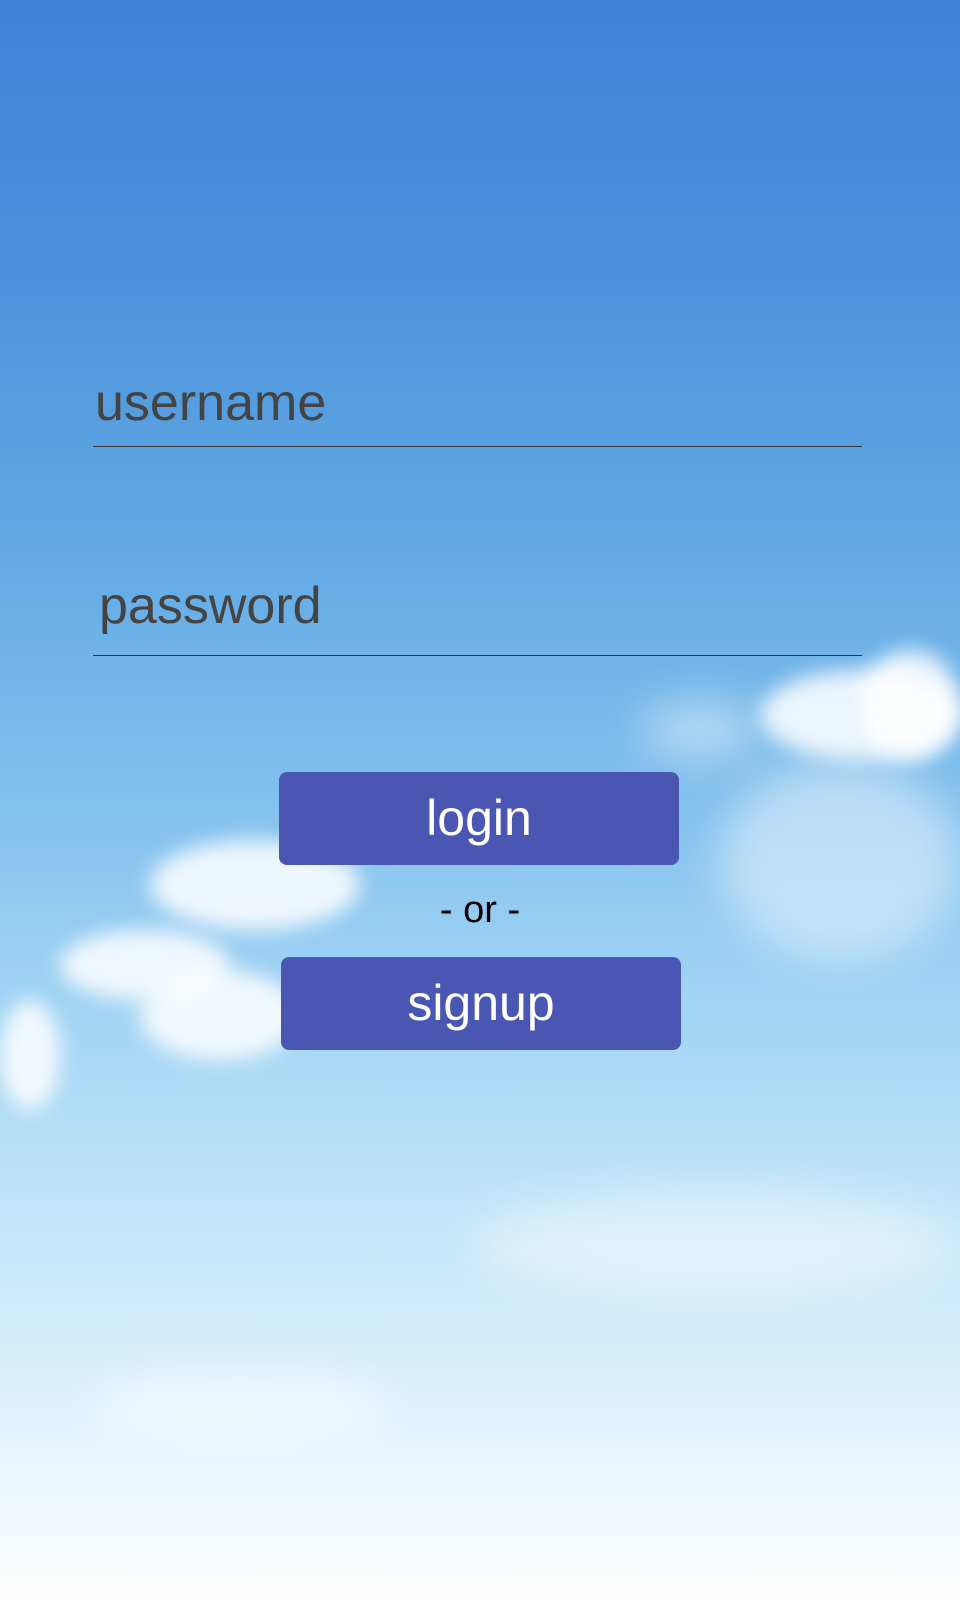  What do you see at coordinates (477, 606) in the screenshot?
I see `password-input` at bounding box center [477, 606].